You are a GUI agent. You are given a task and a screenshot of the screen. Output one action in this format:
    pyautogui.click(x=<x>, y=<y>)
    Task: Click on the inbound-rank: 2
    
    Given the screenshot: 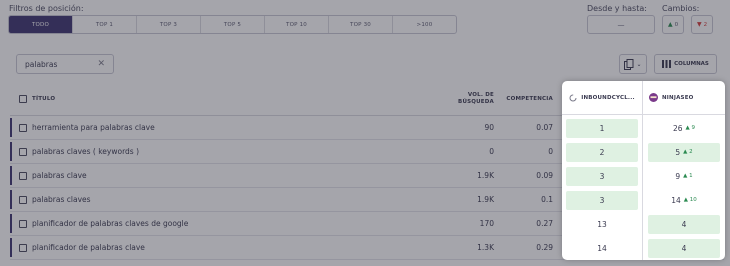 What is the action you would take?
    pyautogui.click(x=602, y=152)
    